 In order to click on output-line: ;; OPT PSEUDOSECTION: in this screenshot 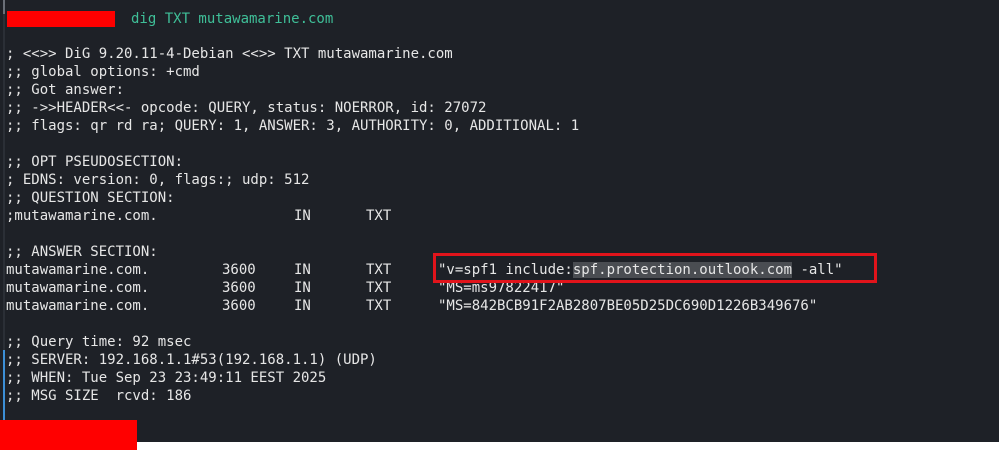, I will do `click(95, 162)`.